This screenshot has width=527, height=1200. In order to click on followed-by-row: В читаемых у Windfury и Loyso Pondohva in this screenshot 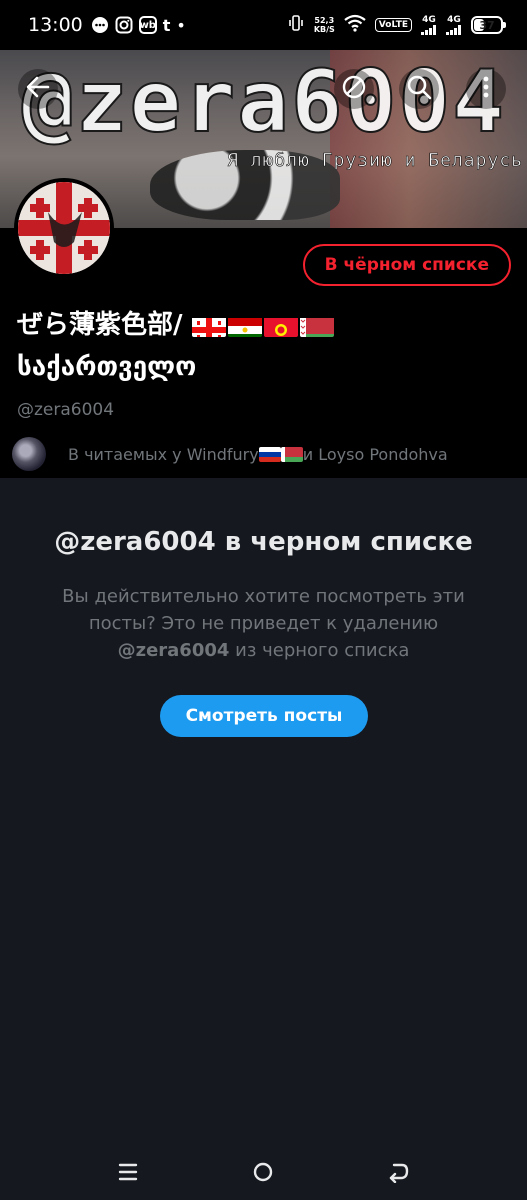, I will do `click(230, 454)`.